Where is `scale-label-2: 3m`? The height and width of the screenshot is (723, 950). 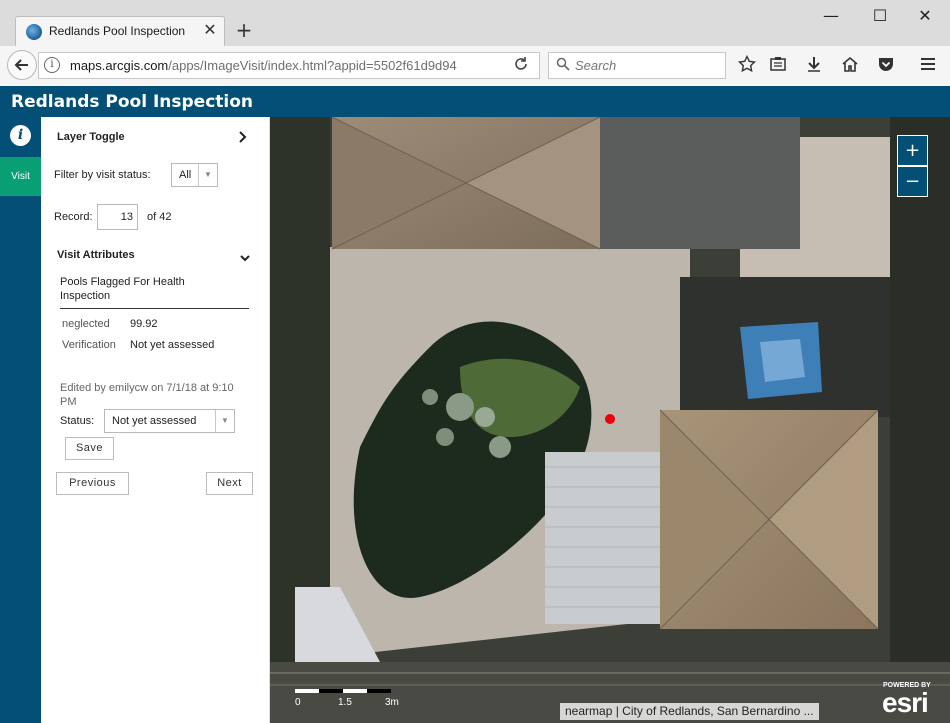
scale-label-2: 3m is located at coordinates (392, 702).